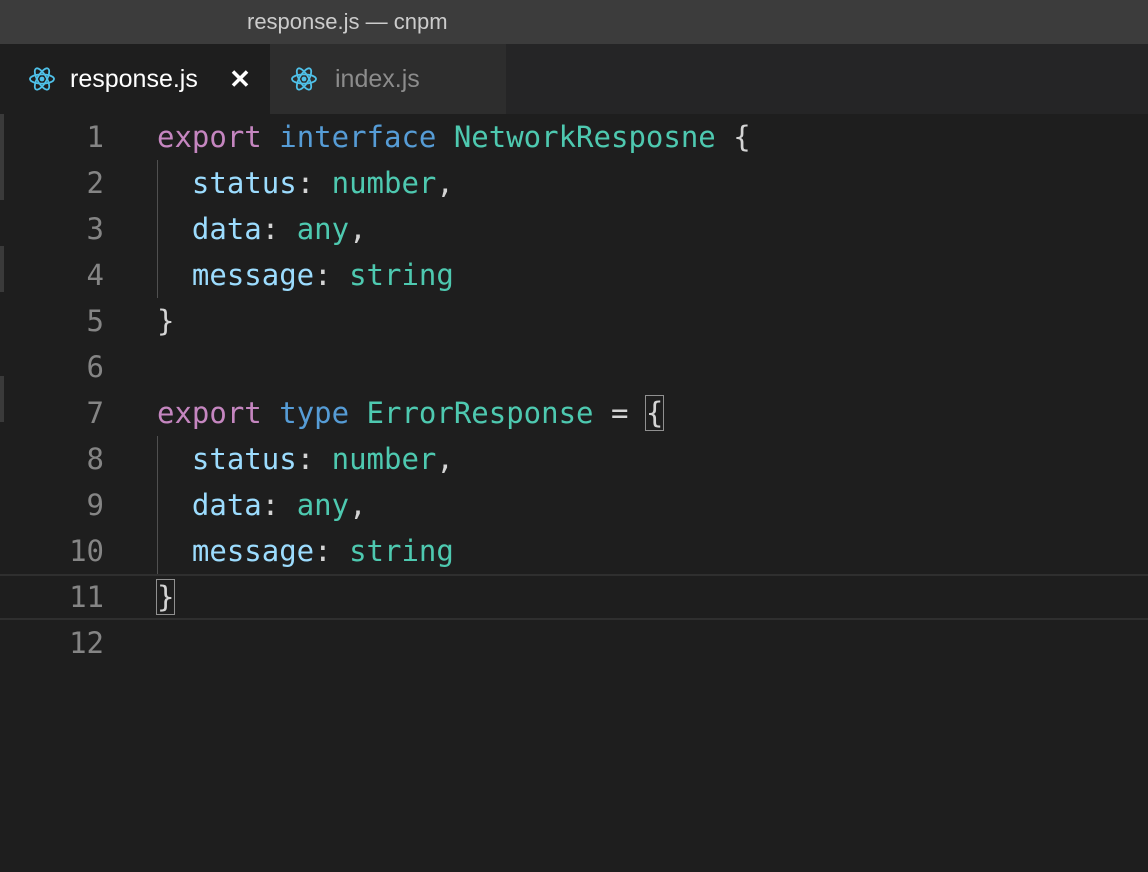  I want to click on code-line: 1 export interface NetworkResposne {, so click(574, 137).